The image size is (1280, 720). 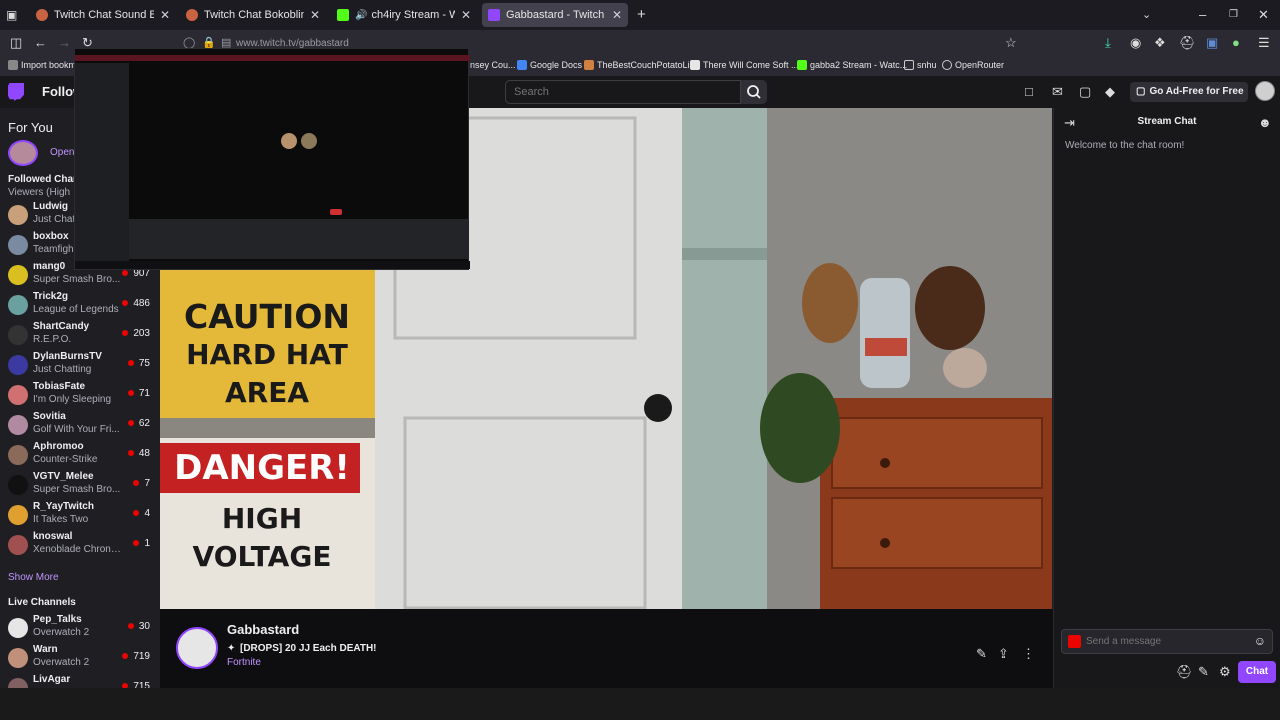 I want to click on sidebar-channel-item: TobiasFate I'm Only Sleeping 71, so click(x=80, y=395).